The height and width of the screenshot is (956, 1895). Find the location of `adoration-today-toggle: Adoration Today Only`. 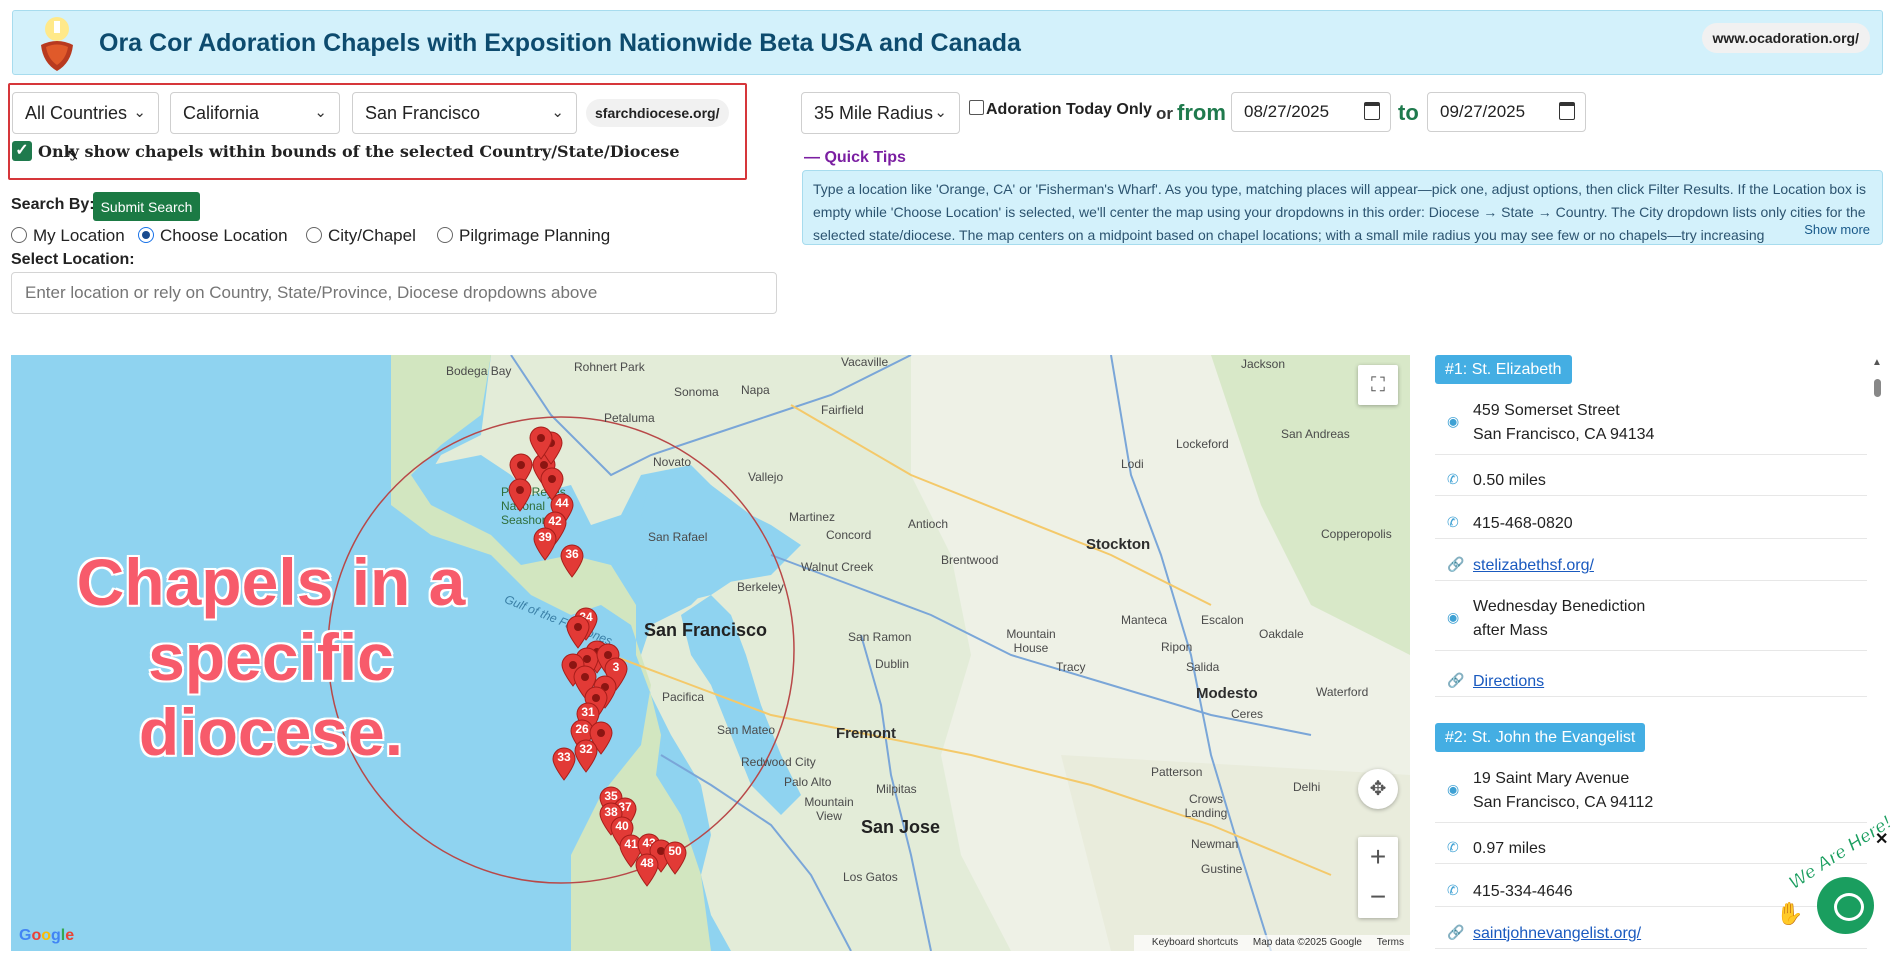

adoration-today-toggle: Adoration Today Only is located at coordinates (1060, 109).